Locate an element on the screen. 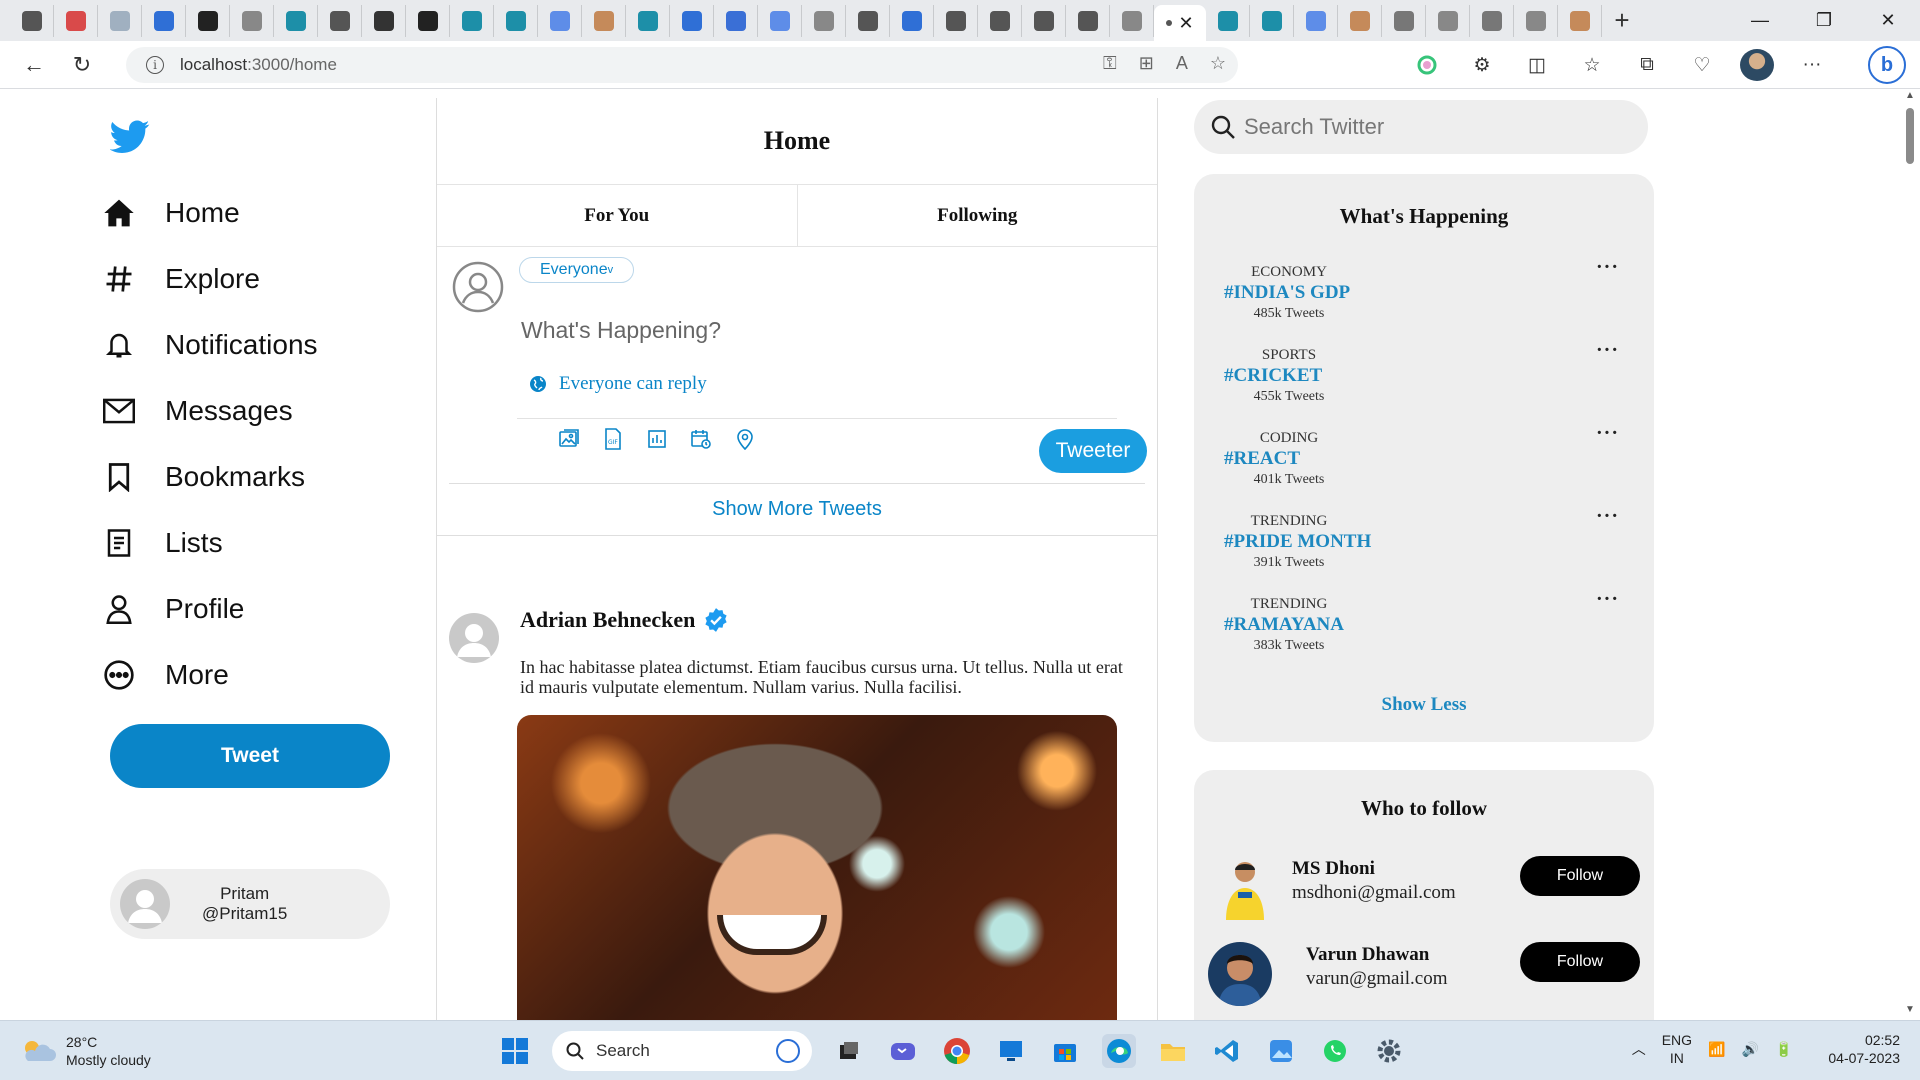 This screenshot has width=1920, height=1080. scrollbar-thumb is located at coordinates (1910, 136).